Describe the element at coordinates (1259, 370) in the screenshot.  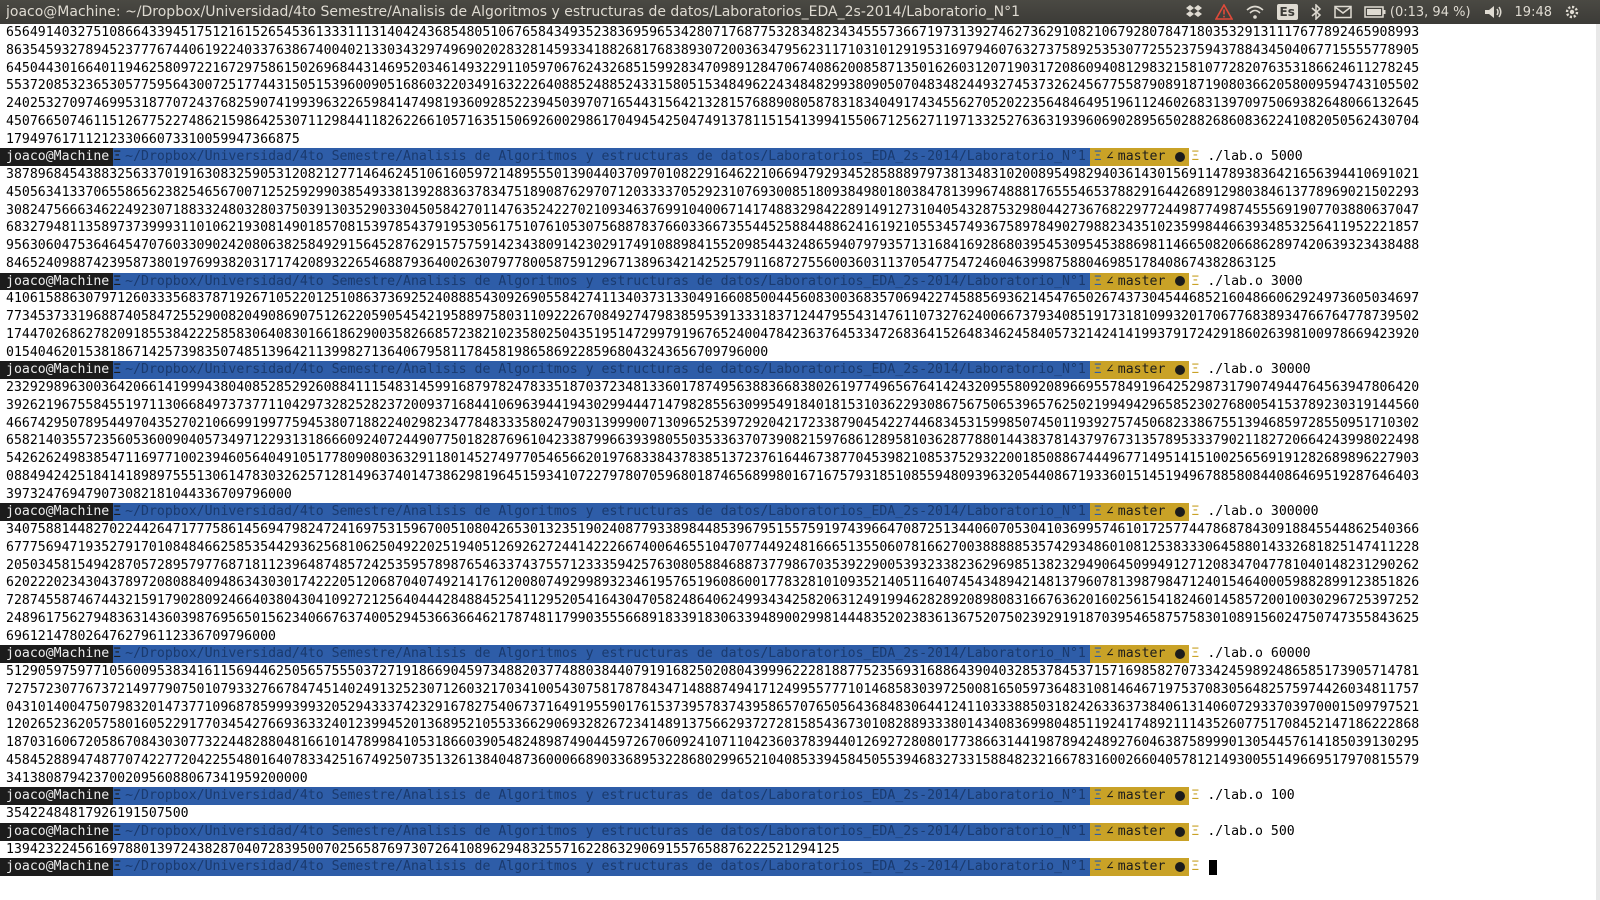
I see `command-text: ./lab.o 30000` at that location.